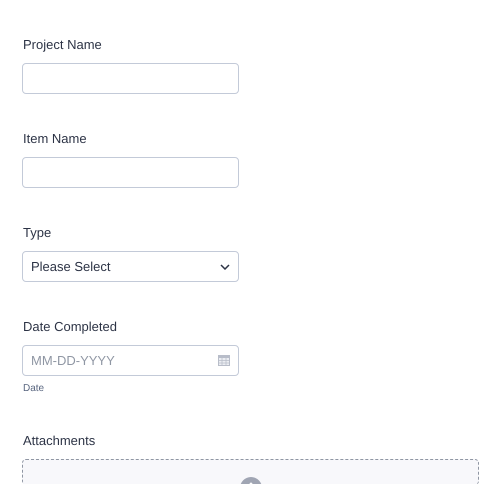  Describe the element at coordinates (59, 441) in the screenshot. I see `field-label: Attachments` at that location.